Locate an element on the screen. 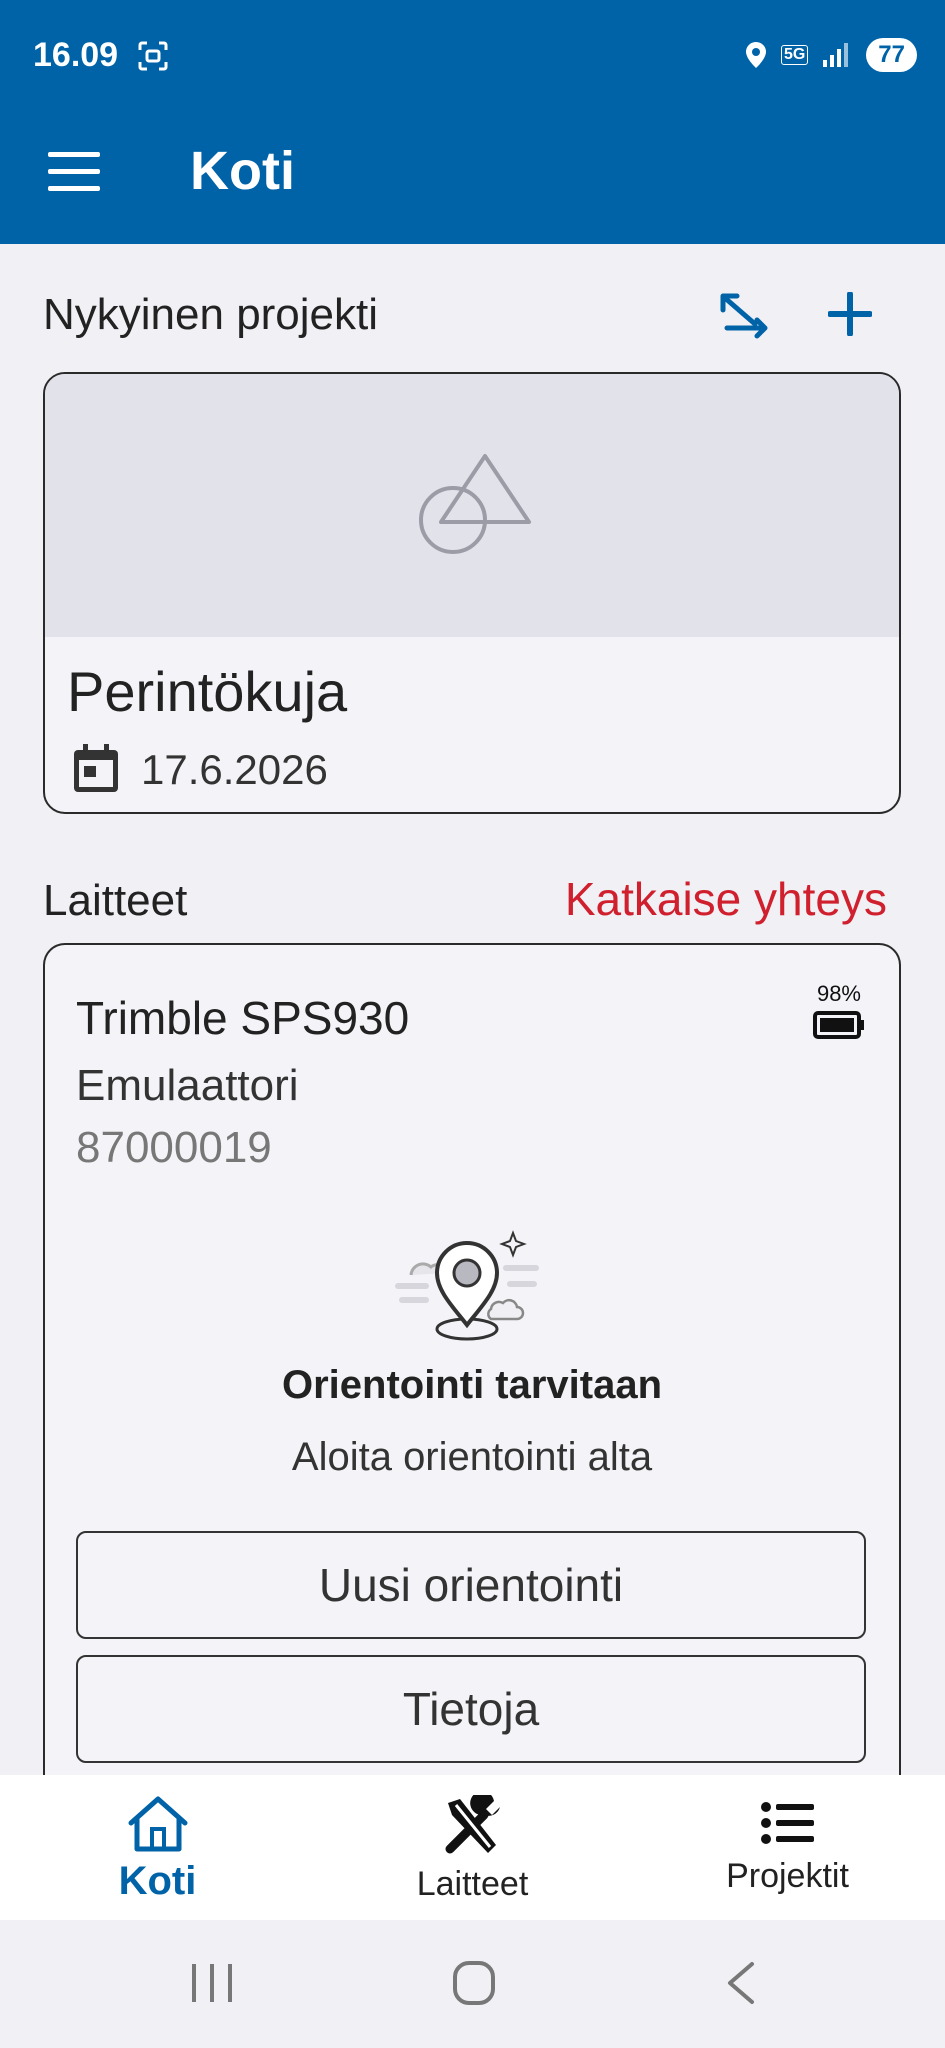 This screenshot has width=945, height=2048. project-date: 17.6.2026 is located at coordinates (234, 769).